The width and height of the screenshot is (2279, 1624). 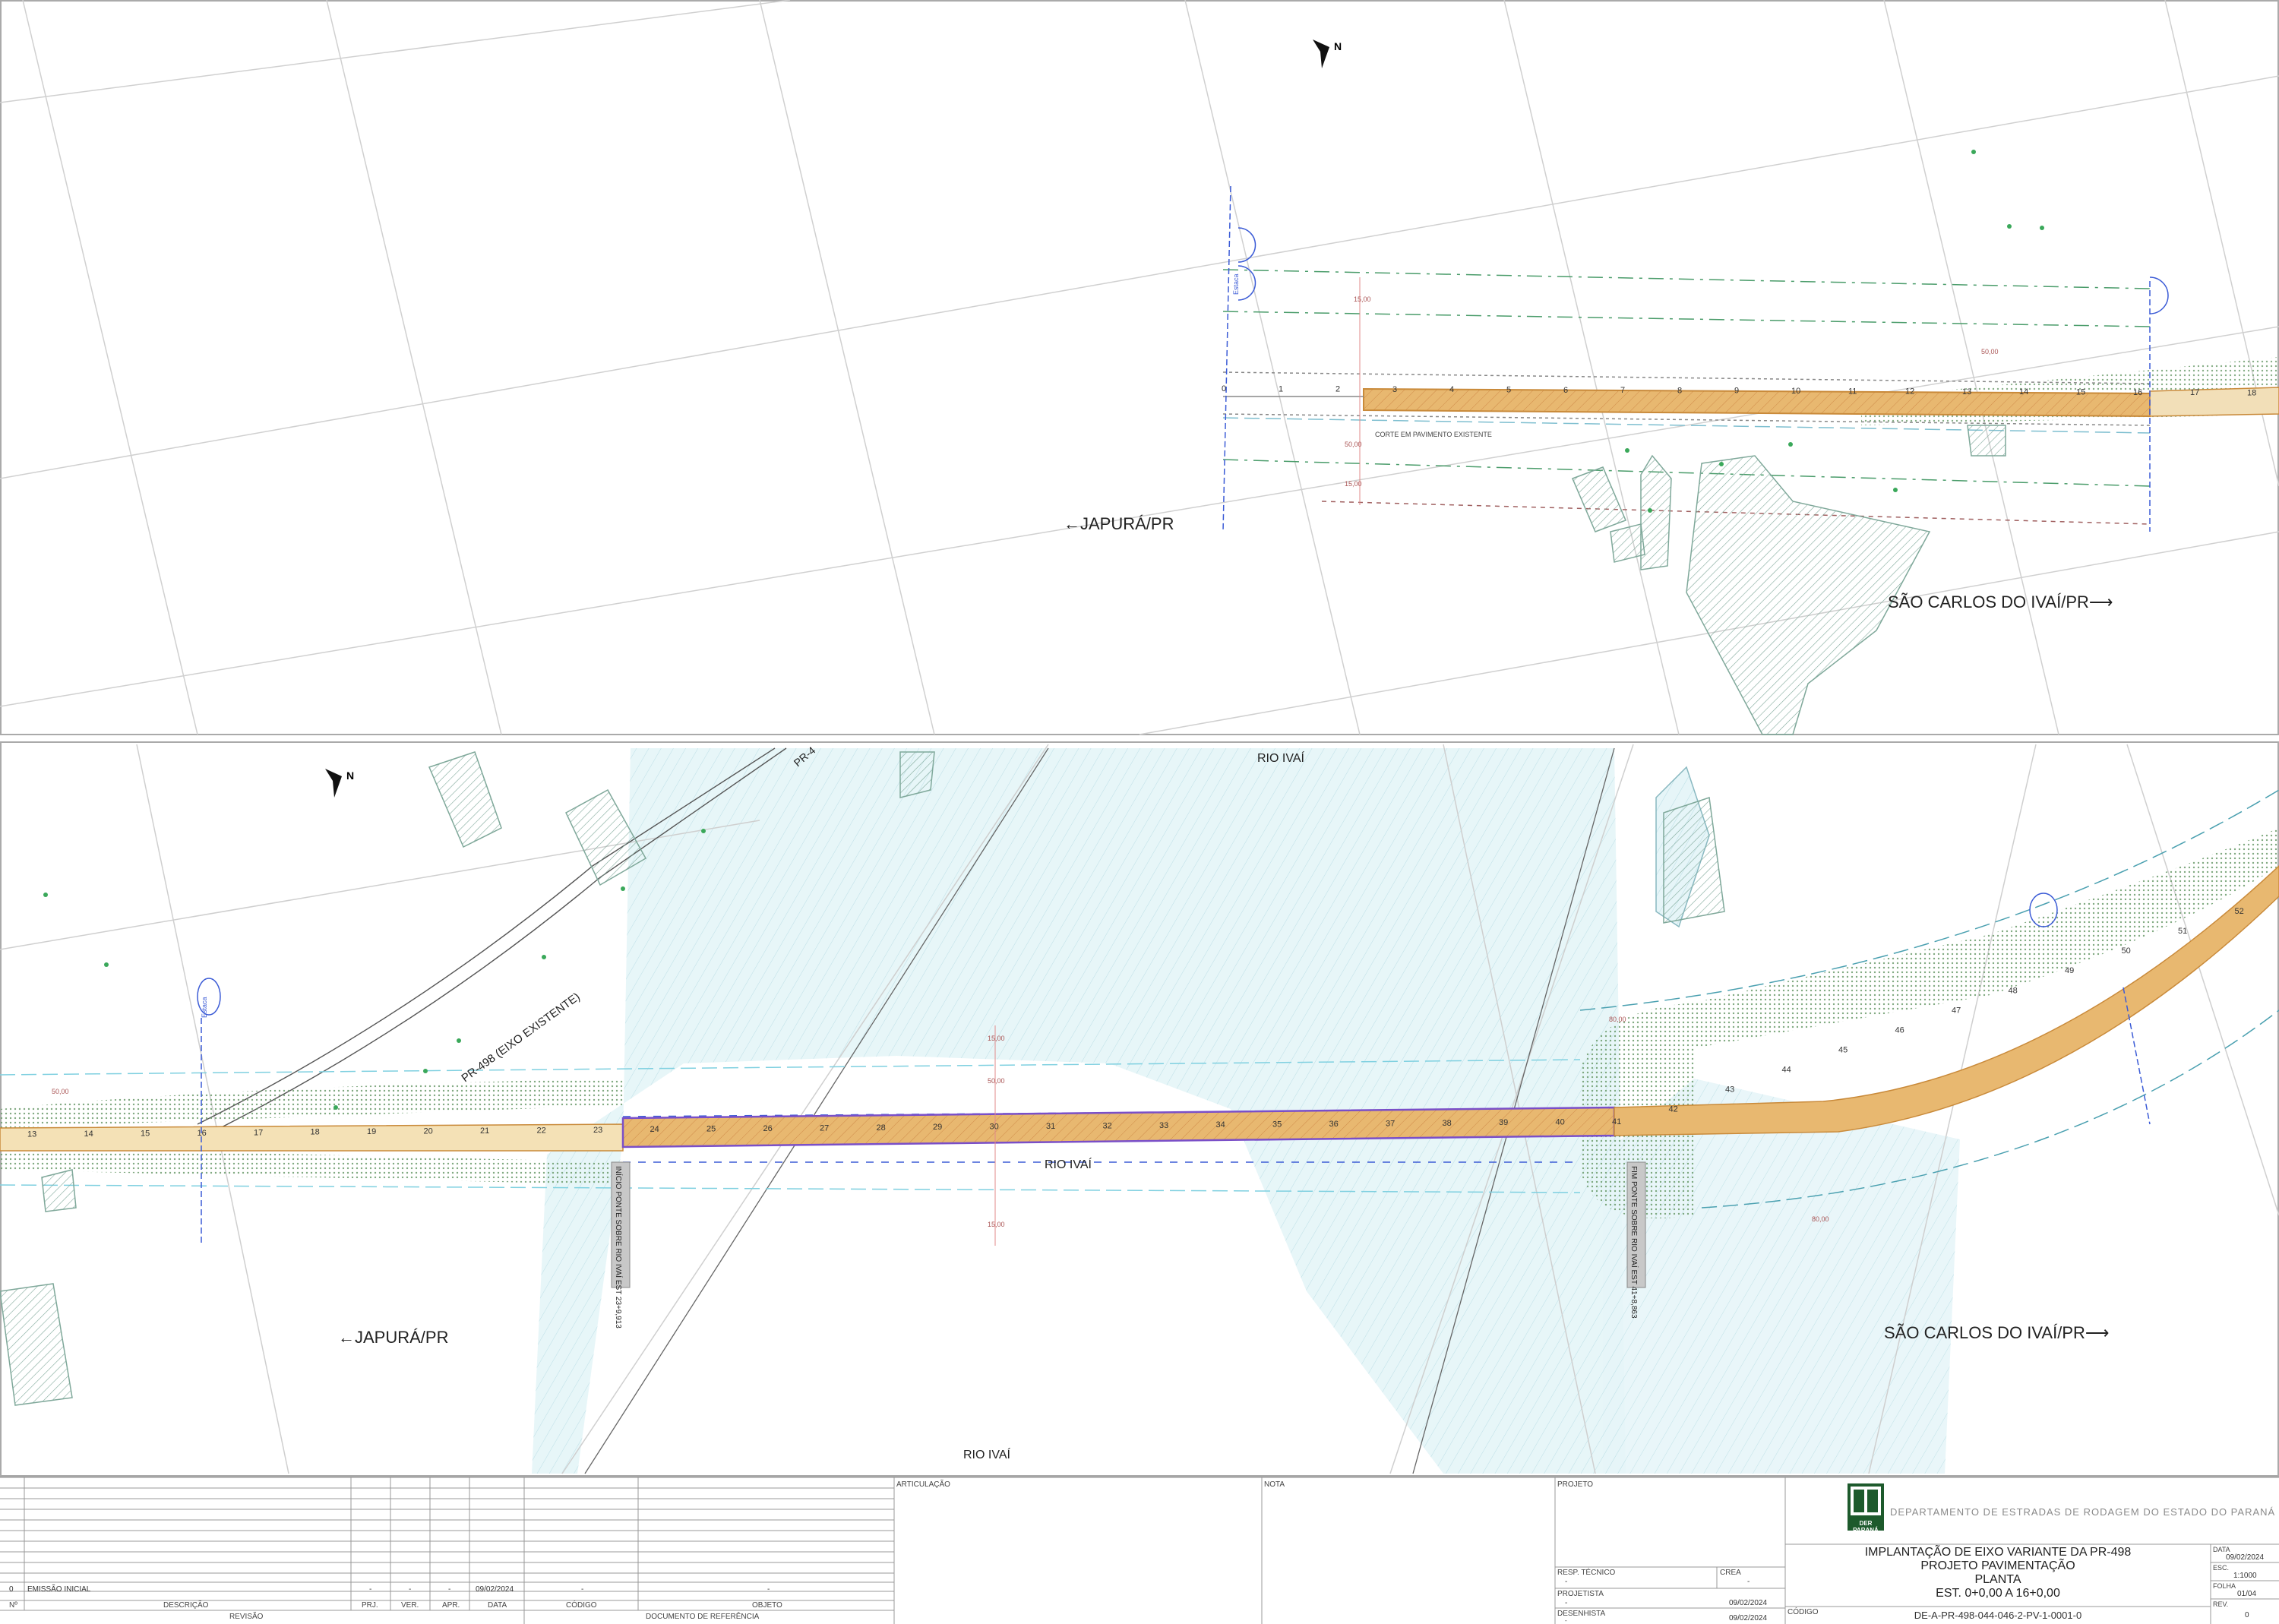 What do you see at coordinates (1448, 1123) in the screenshot?
I see `bottom-station-38: 38` at bounding box center [1448, 1123].